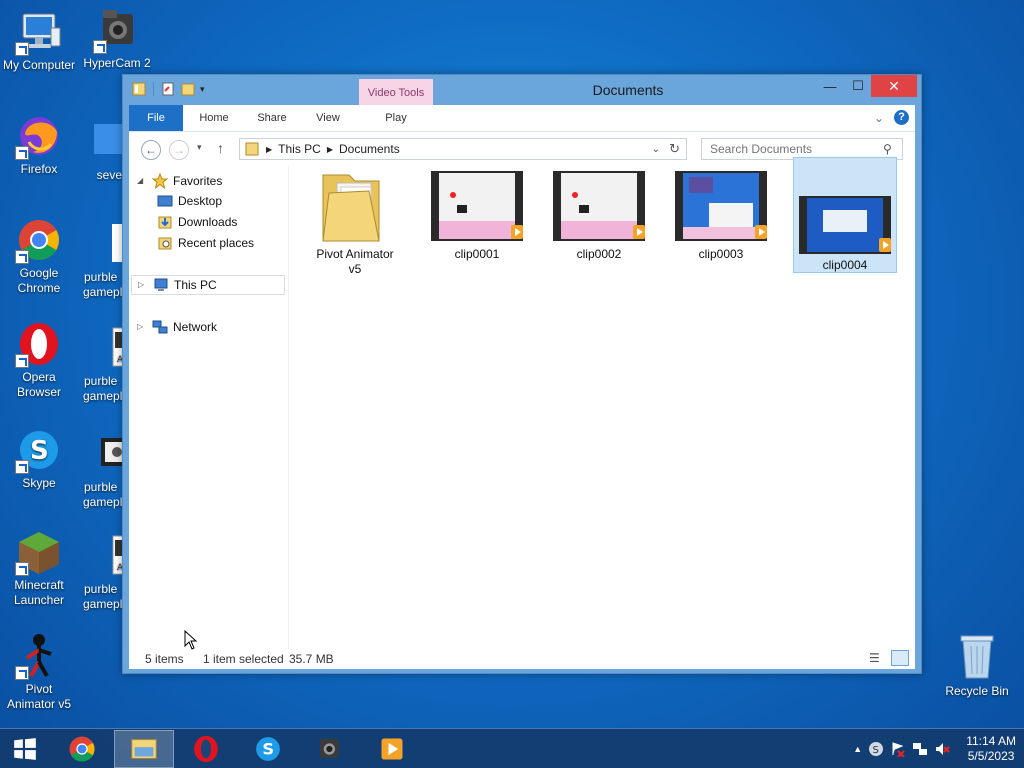  I want to click on status-bar: 5 items 1 item selected 35.7 MB ☰, so click(522, 659).